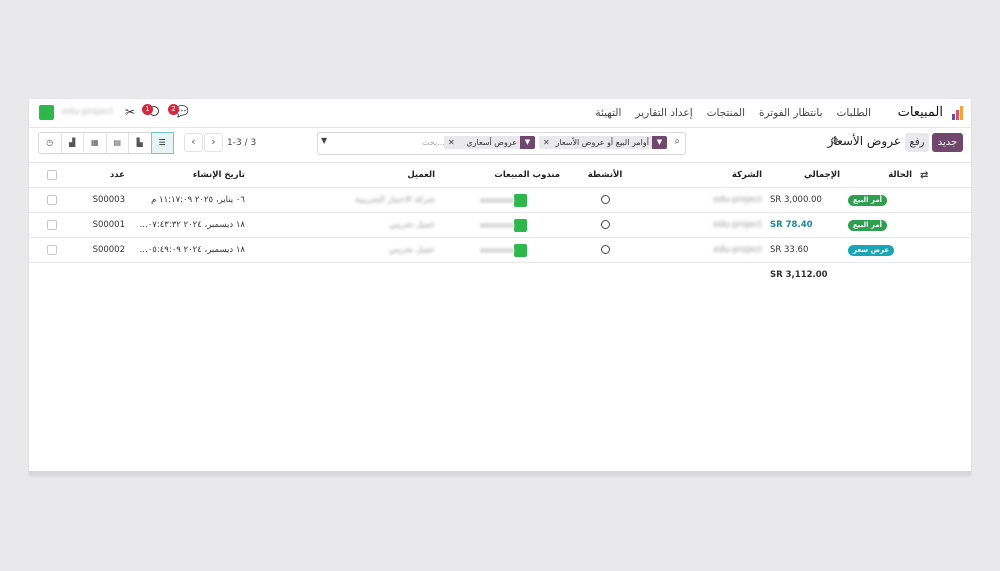 Image resolution: width=1000 pixels, height=571 pixels. What do you see at coordinates (46, 112) in the screenshot?
I see `user-avatar` at bounding box center [46, 112].